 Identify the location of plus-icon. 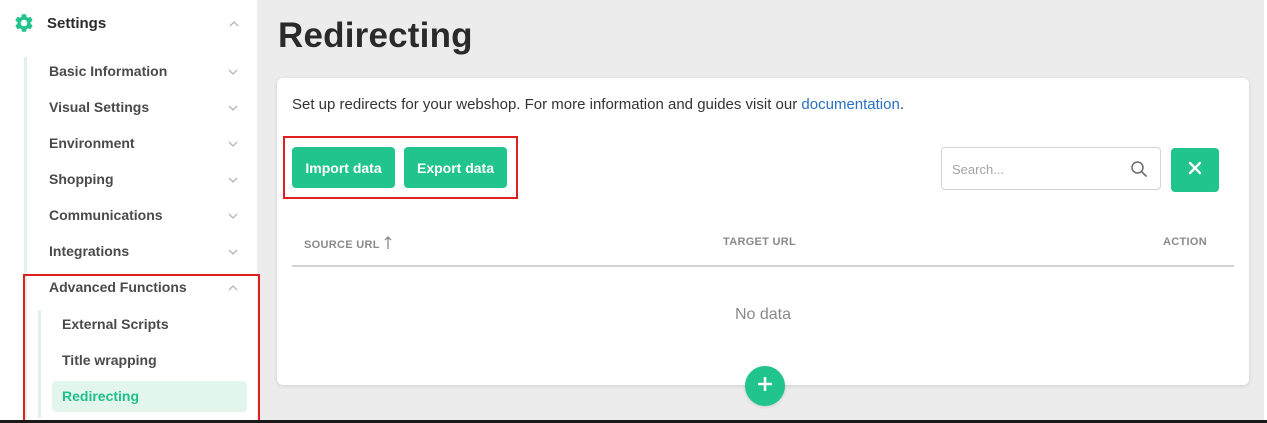
(765, 386).